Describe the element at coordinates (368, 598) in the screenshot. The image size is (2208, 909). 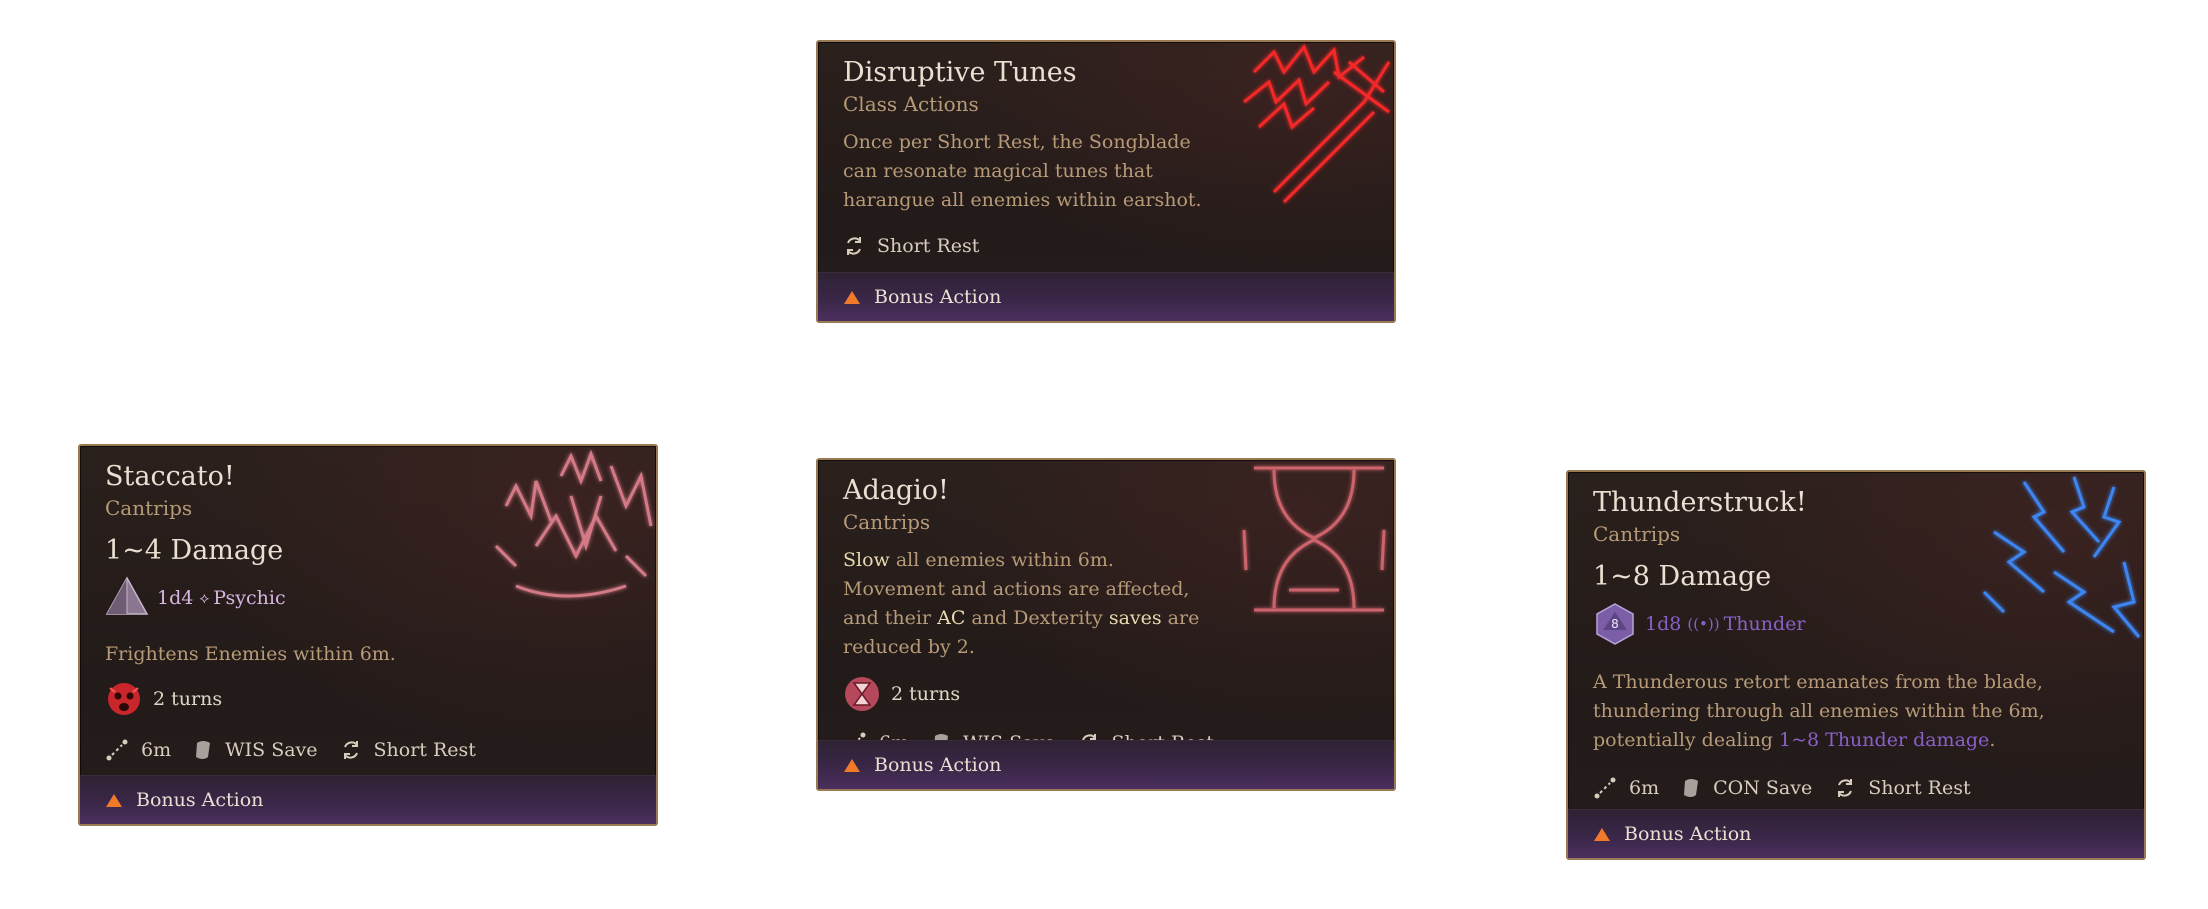
I see `damage-dice-row: 1d4 ⟡ Psychic` at that location.